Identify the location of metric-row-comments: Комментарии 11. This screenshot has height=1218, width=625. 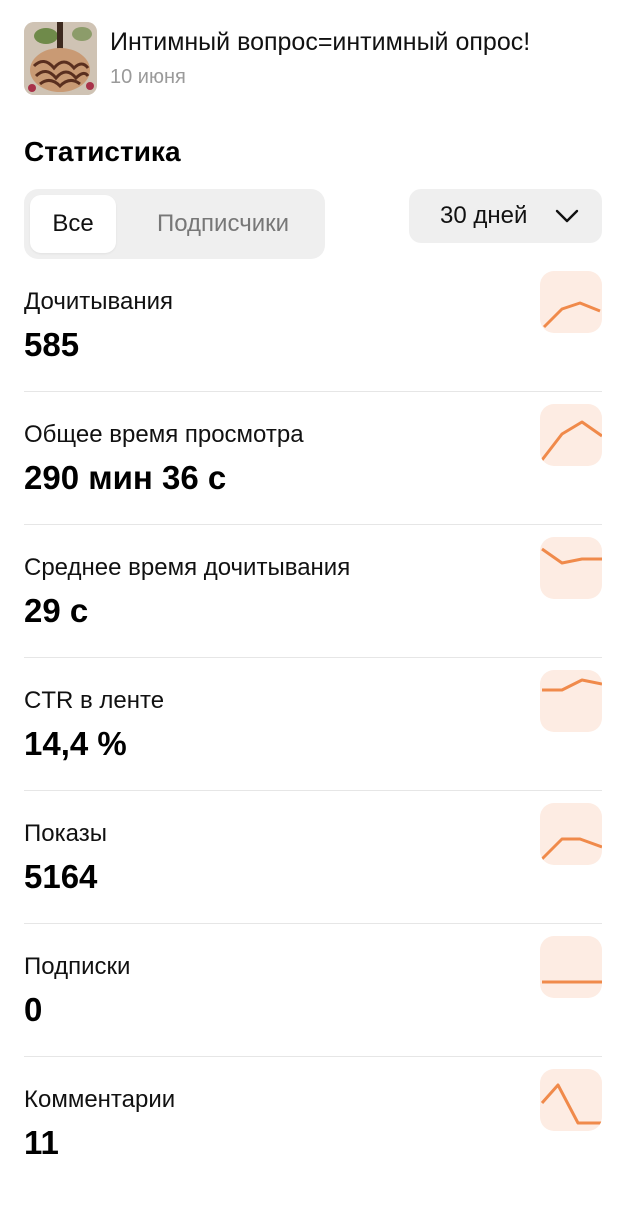
(313, 1143).